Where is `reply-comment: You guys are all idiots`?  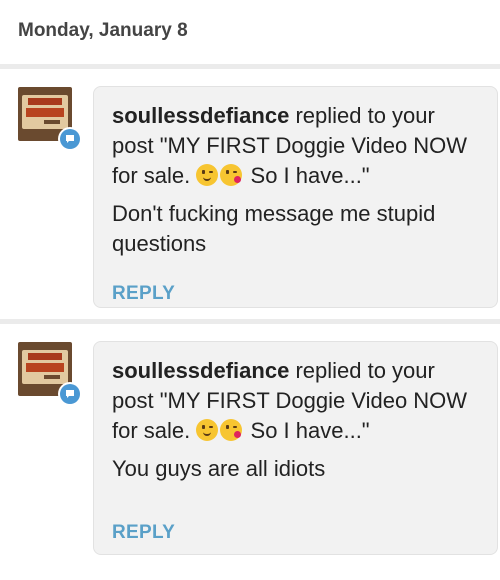 reply-comment: You guys are all idiots is located at coordinates (219, 468).